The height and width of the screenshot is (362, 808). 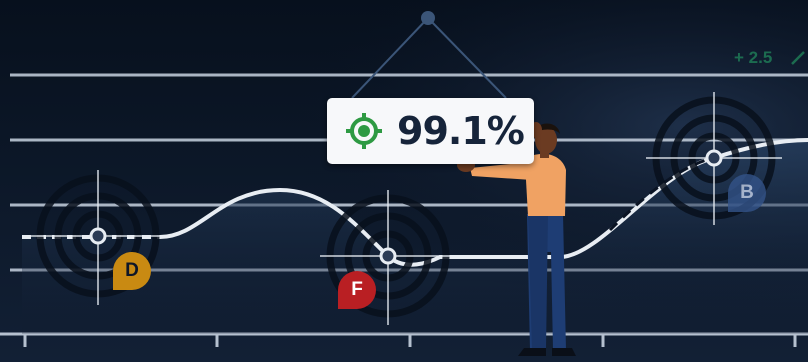 I want to click on score-value: 99.1%, so click(x=461, y=131).